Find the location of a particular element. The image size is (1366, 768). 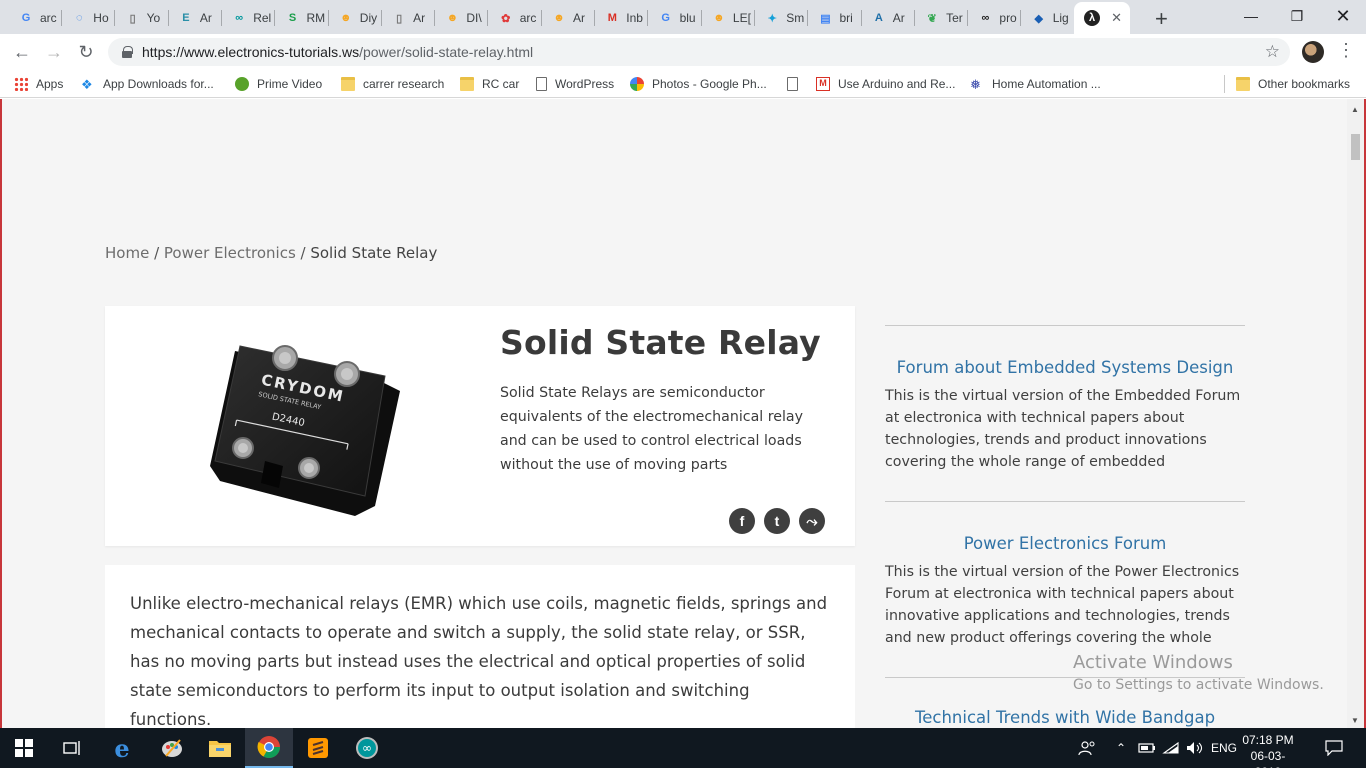

bookmark-other-bookmarks: Other bookmarks is located at coordinates (1293, 84).